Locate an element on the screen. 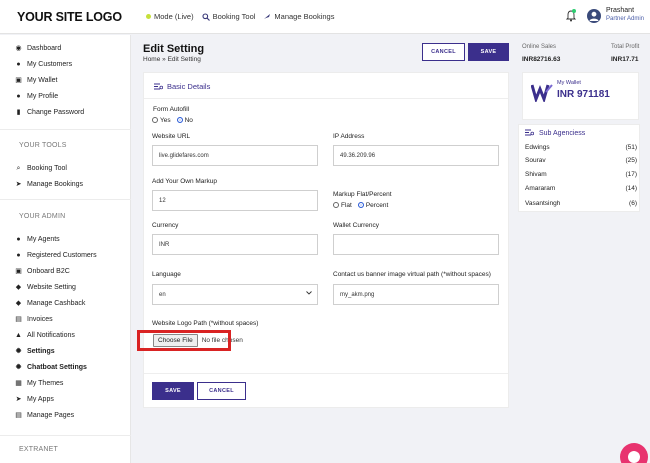 Image resolution: width=650 pixels, height=463 pixels. cancel-button: CANCEL is located at coordinates (221, 391).